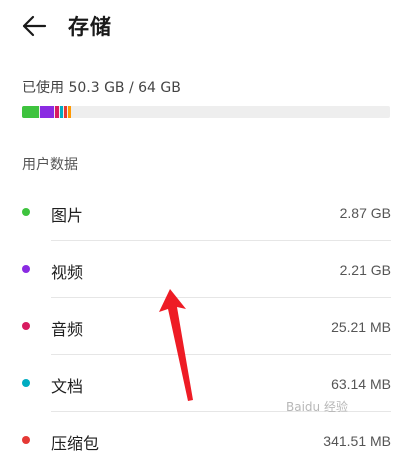 This screenshot has height=469, width=403. I want to click on arrow-left-icon, so click(34, 26).